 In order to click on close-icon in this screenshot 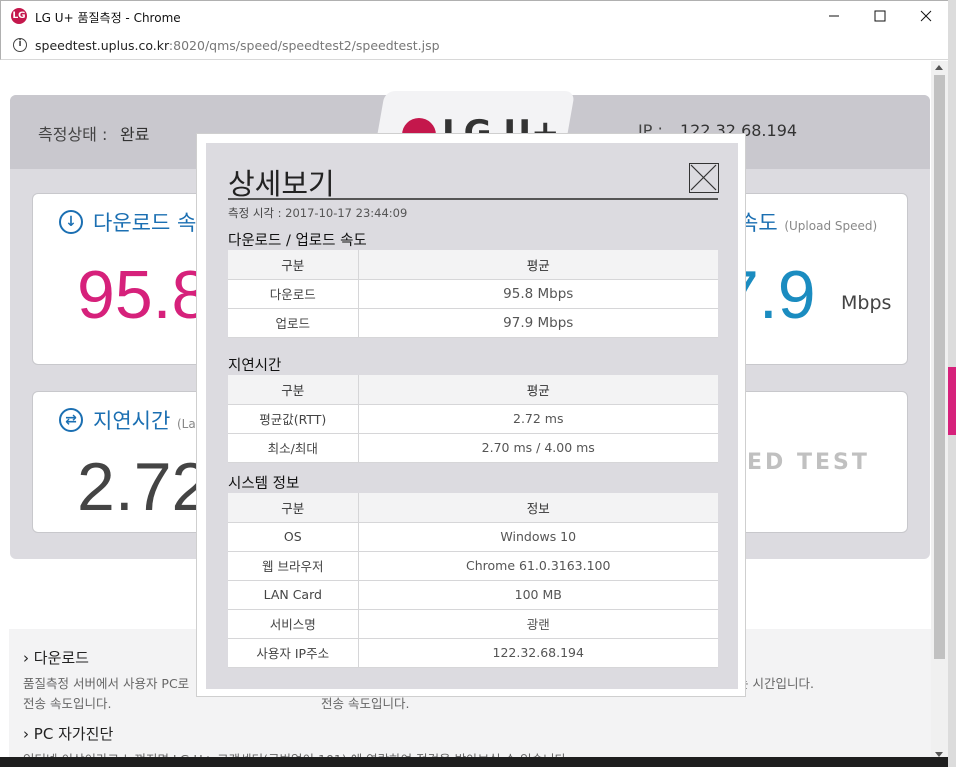, I will do `click(926, 16)`.